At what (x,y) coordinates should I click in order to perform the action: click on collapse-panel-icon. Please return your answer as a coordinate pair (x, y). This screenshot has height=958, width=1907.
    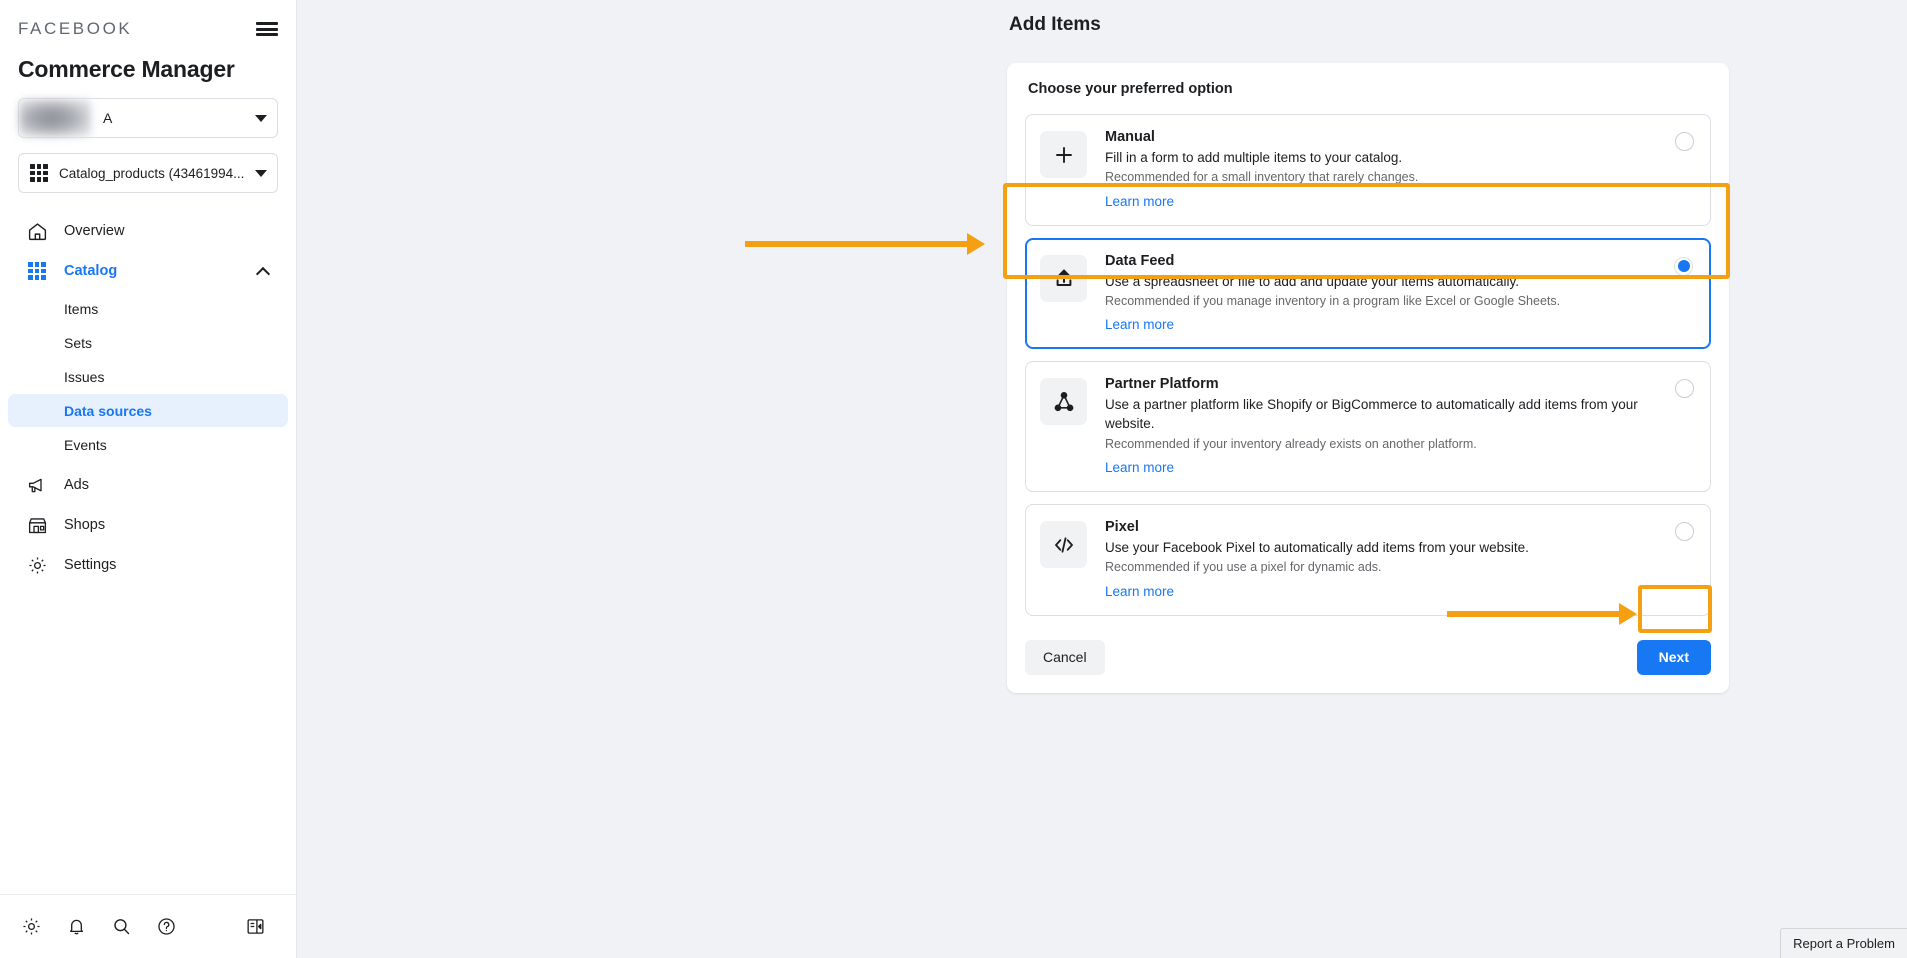
    Looking at the image, I should click on (255, 927).